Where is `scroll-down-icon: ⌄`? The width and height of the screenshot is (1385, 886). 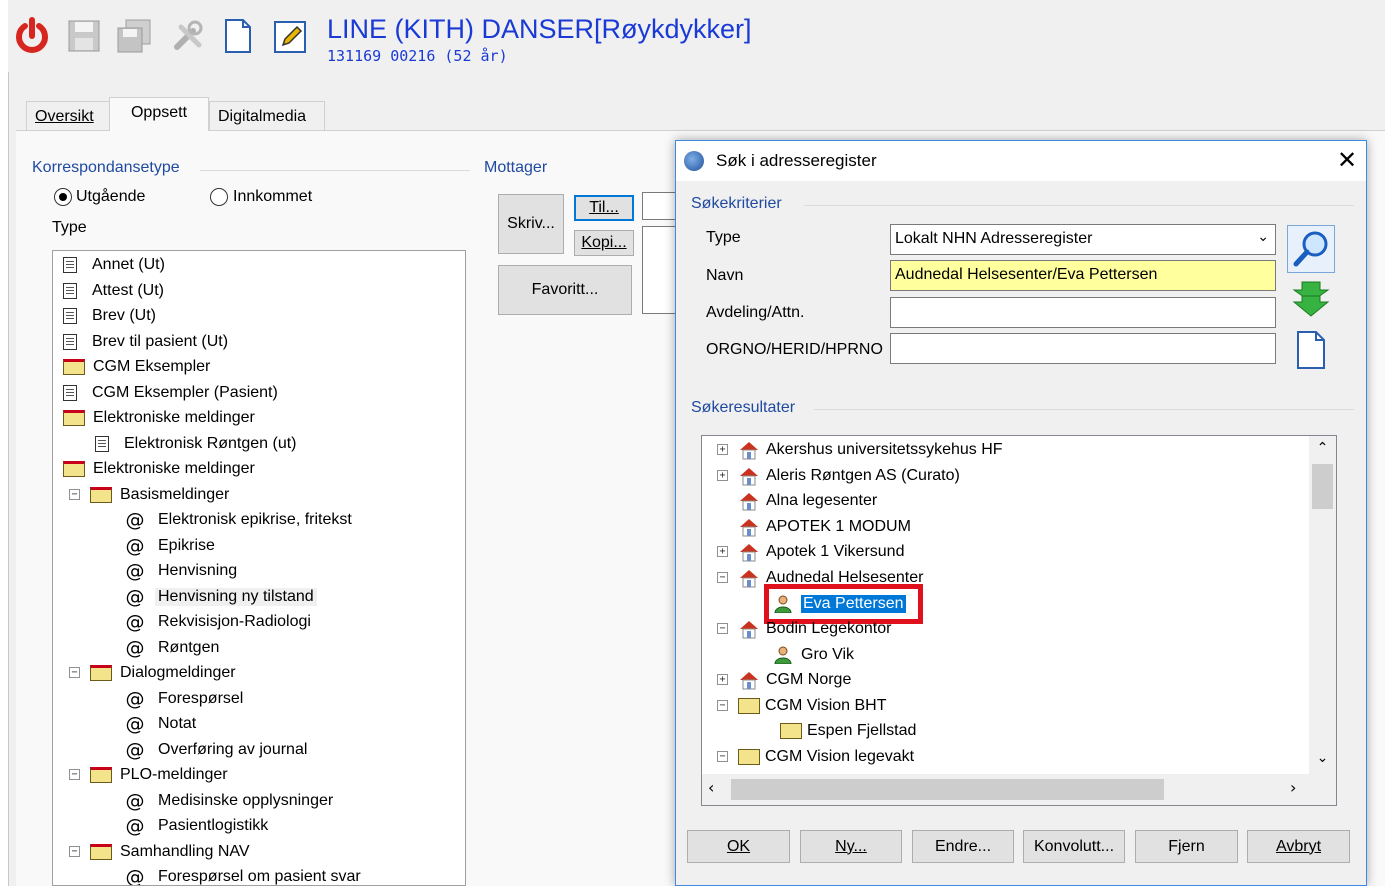
scroll-down-icon: ⌄ is located at coordinates (1322, 758).